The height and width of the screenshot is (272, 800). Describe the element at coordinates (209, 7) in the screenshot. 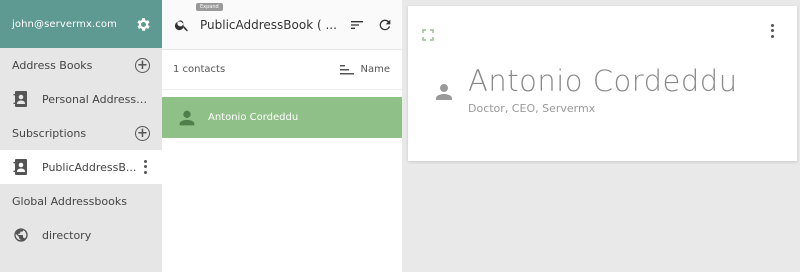

I see `tooltip: Expand` at that location.